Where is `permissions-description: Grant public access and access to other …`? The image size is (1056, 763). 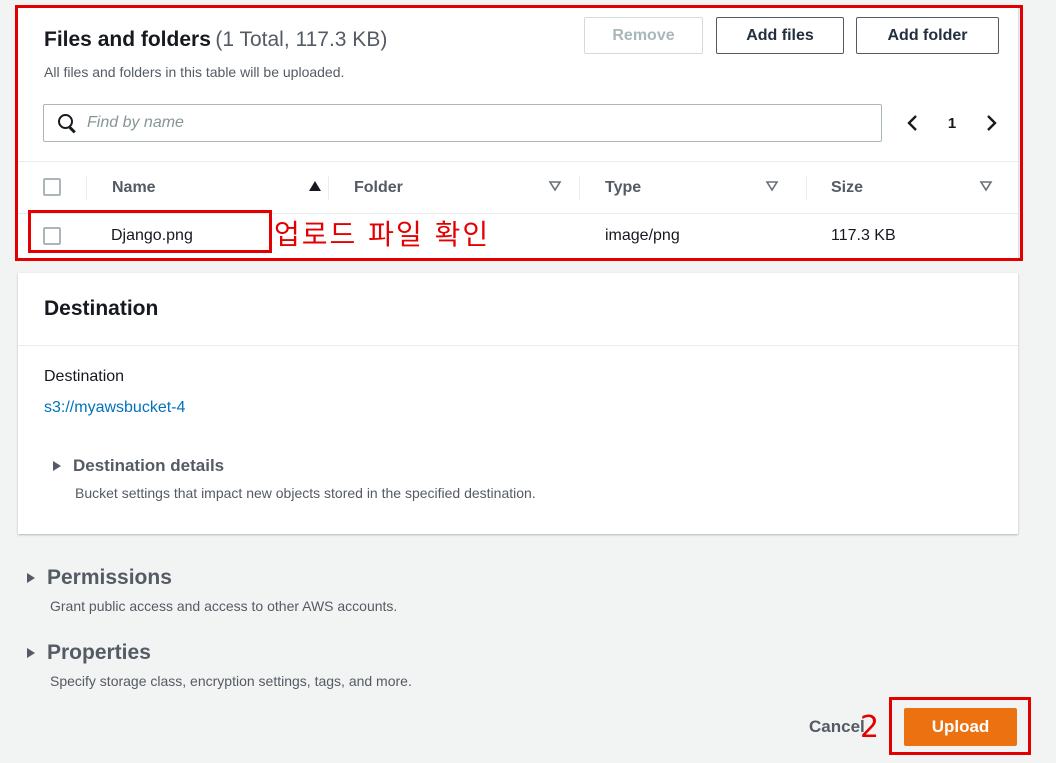 permissions-description: Grant public access and access to other … is located at coordinates (224, 606).